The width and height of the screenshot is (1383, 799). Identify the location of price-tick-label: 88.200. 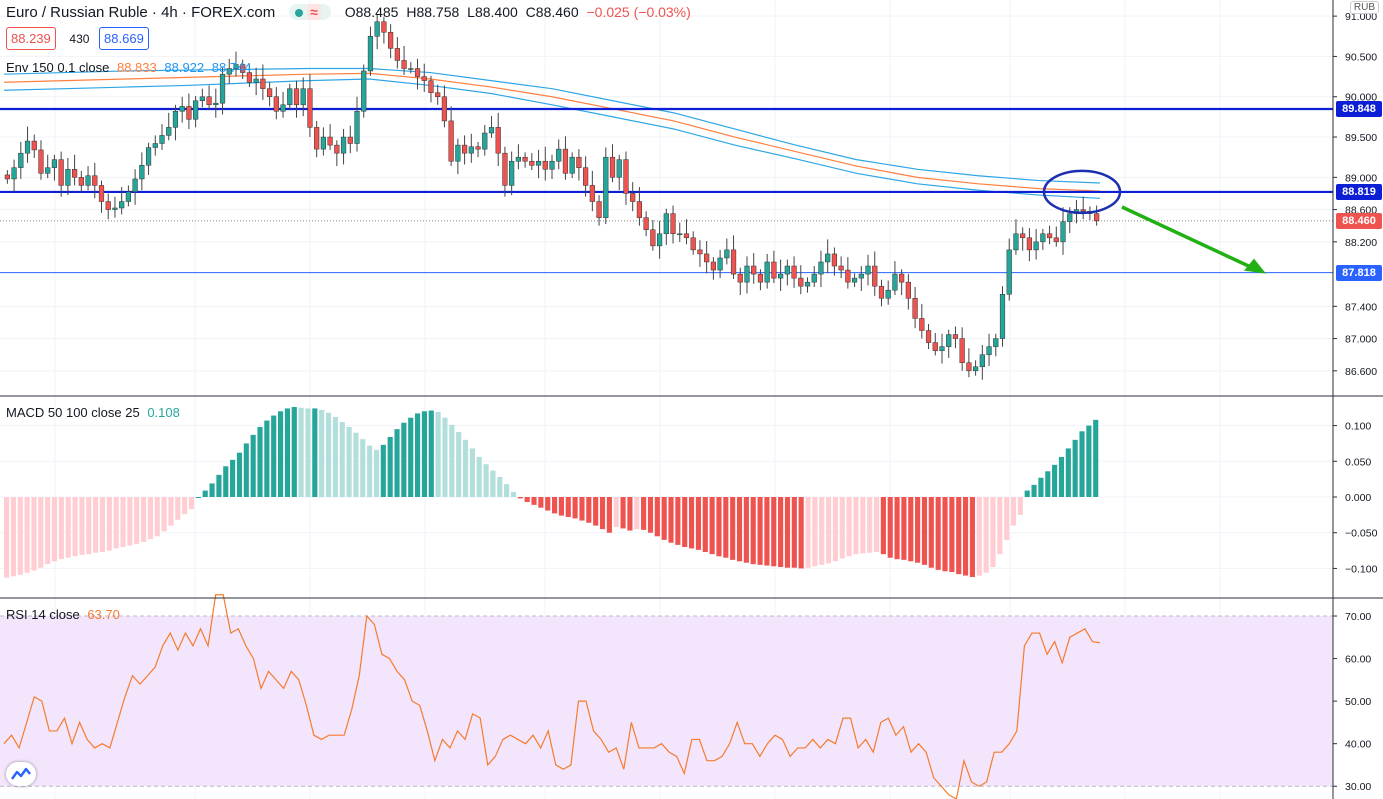
(1361, 243).